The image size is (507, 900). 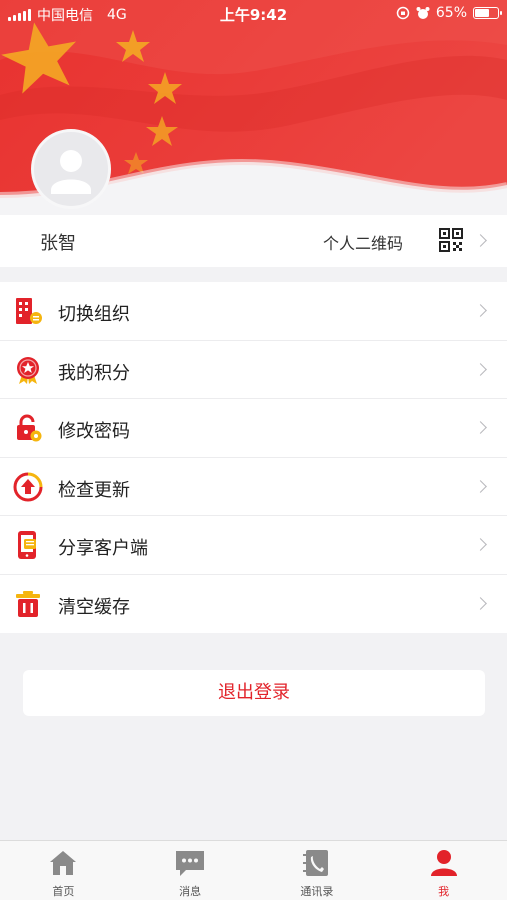 I want to click on lock-icon, so click(x=29, y=428).